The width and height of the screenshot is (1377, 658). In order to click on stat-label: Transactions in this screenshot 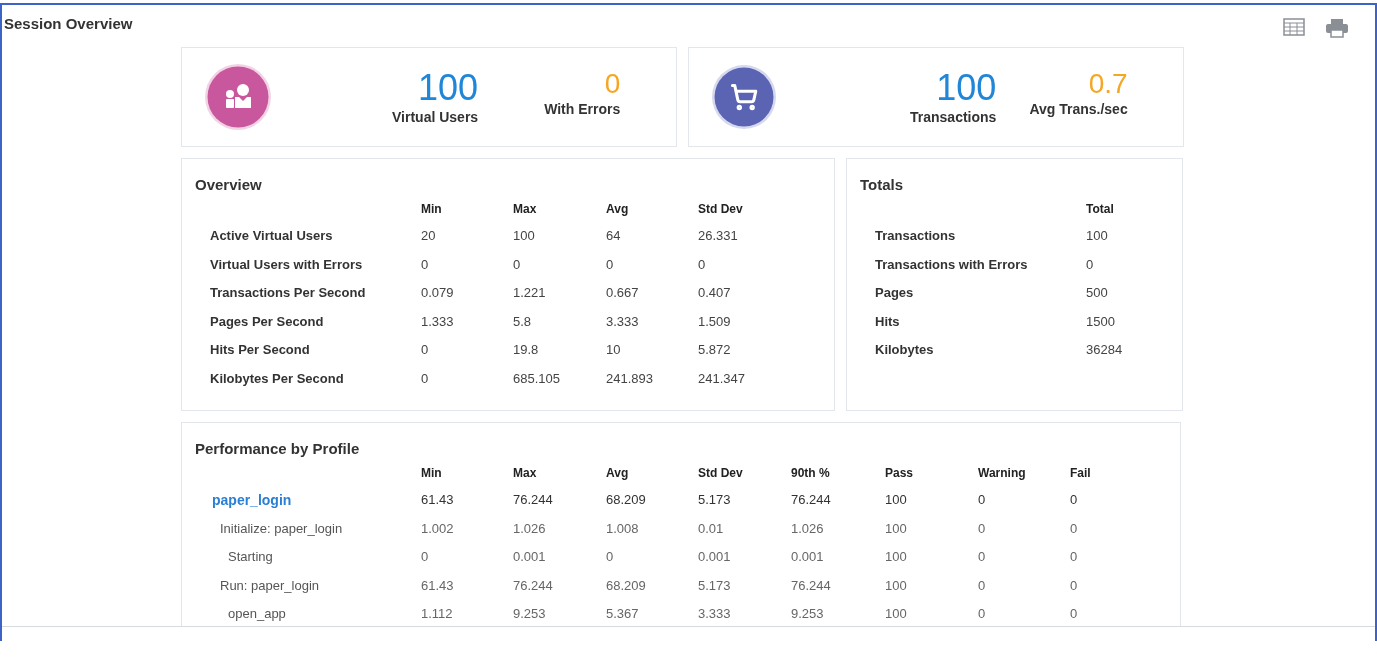, I will do `click(953, 116)`.